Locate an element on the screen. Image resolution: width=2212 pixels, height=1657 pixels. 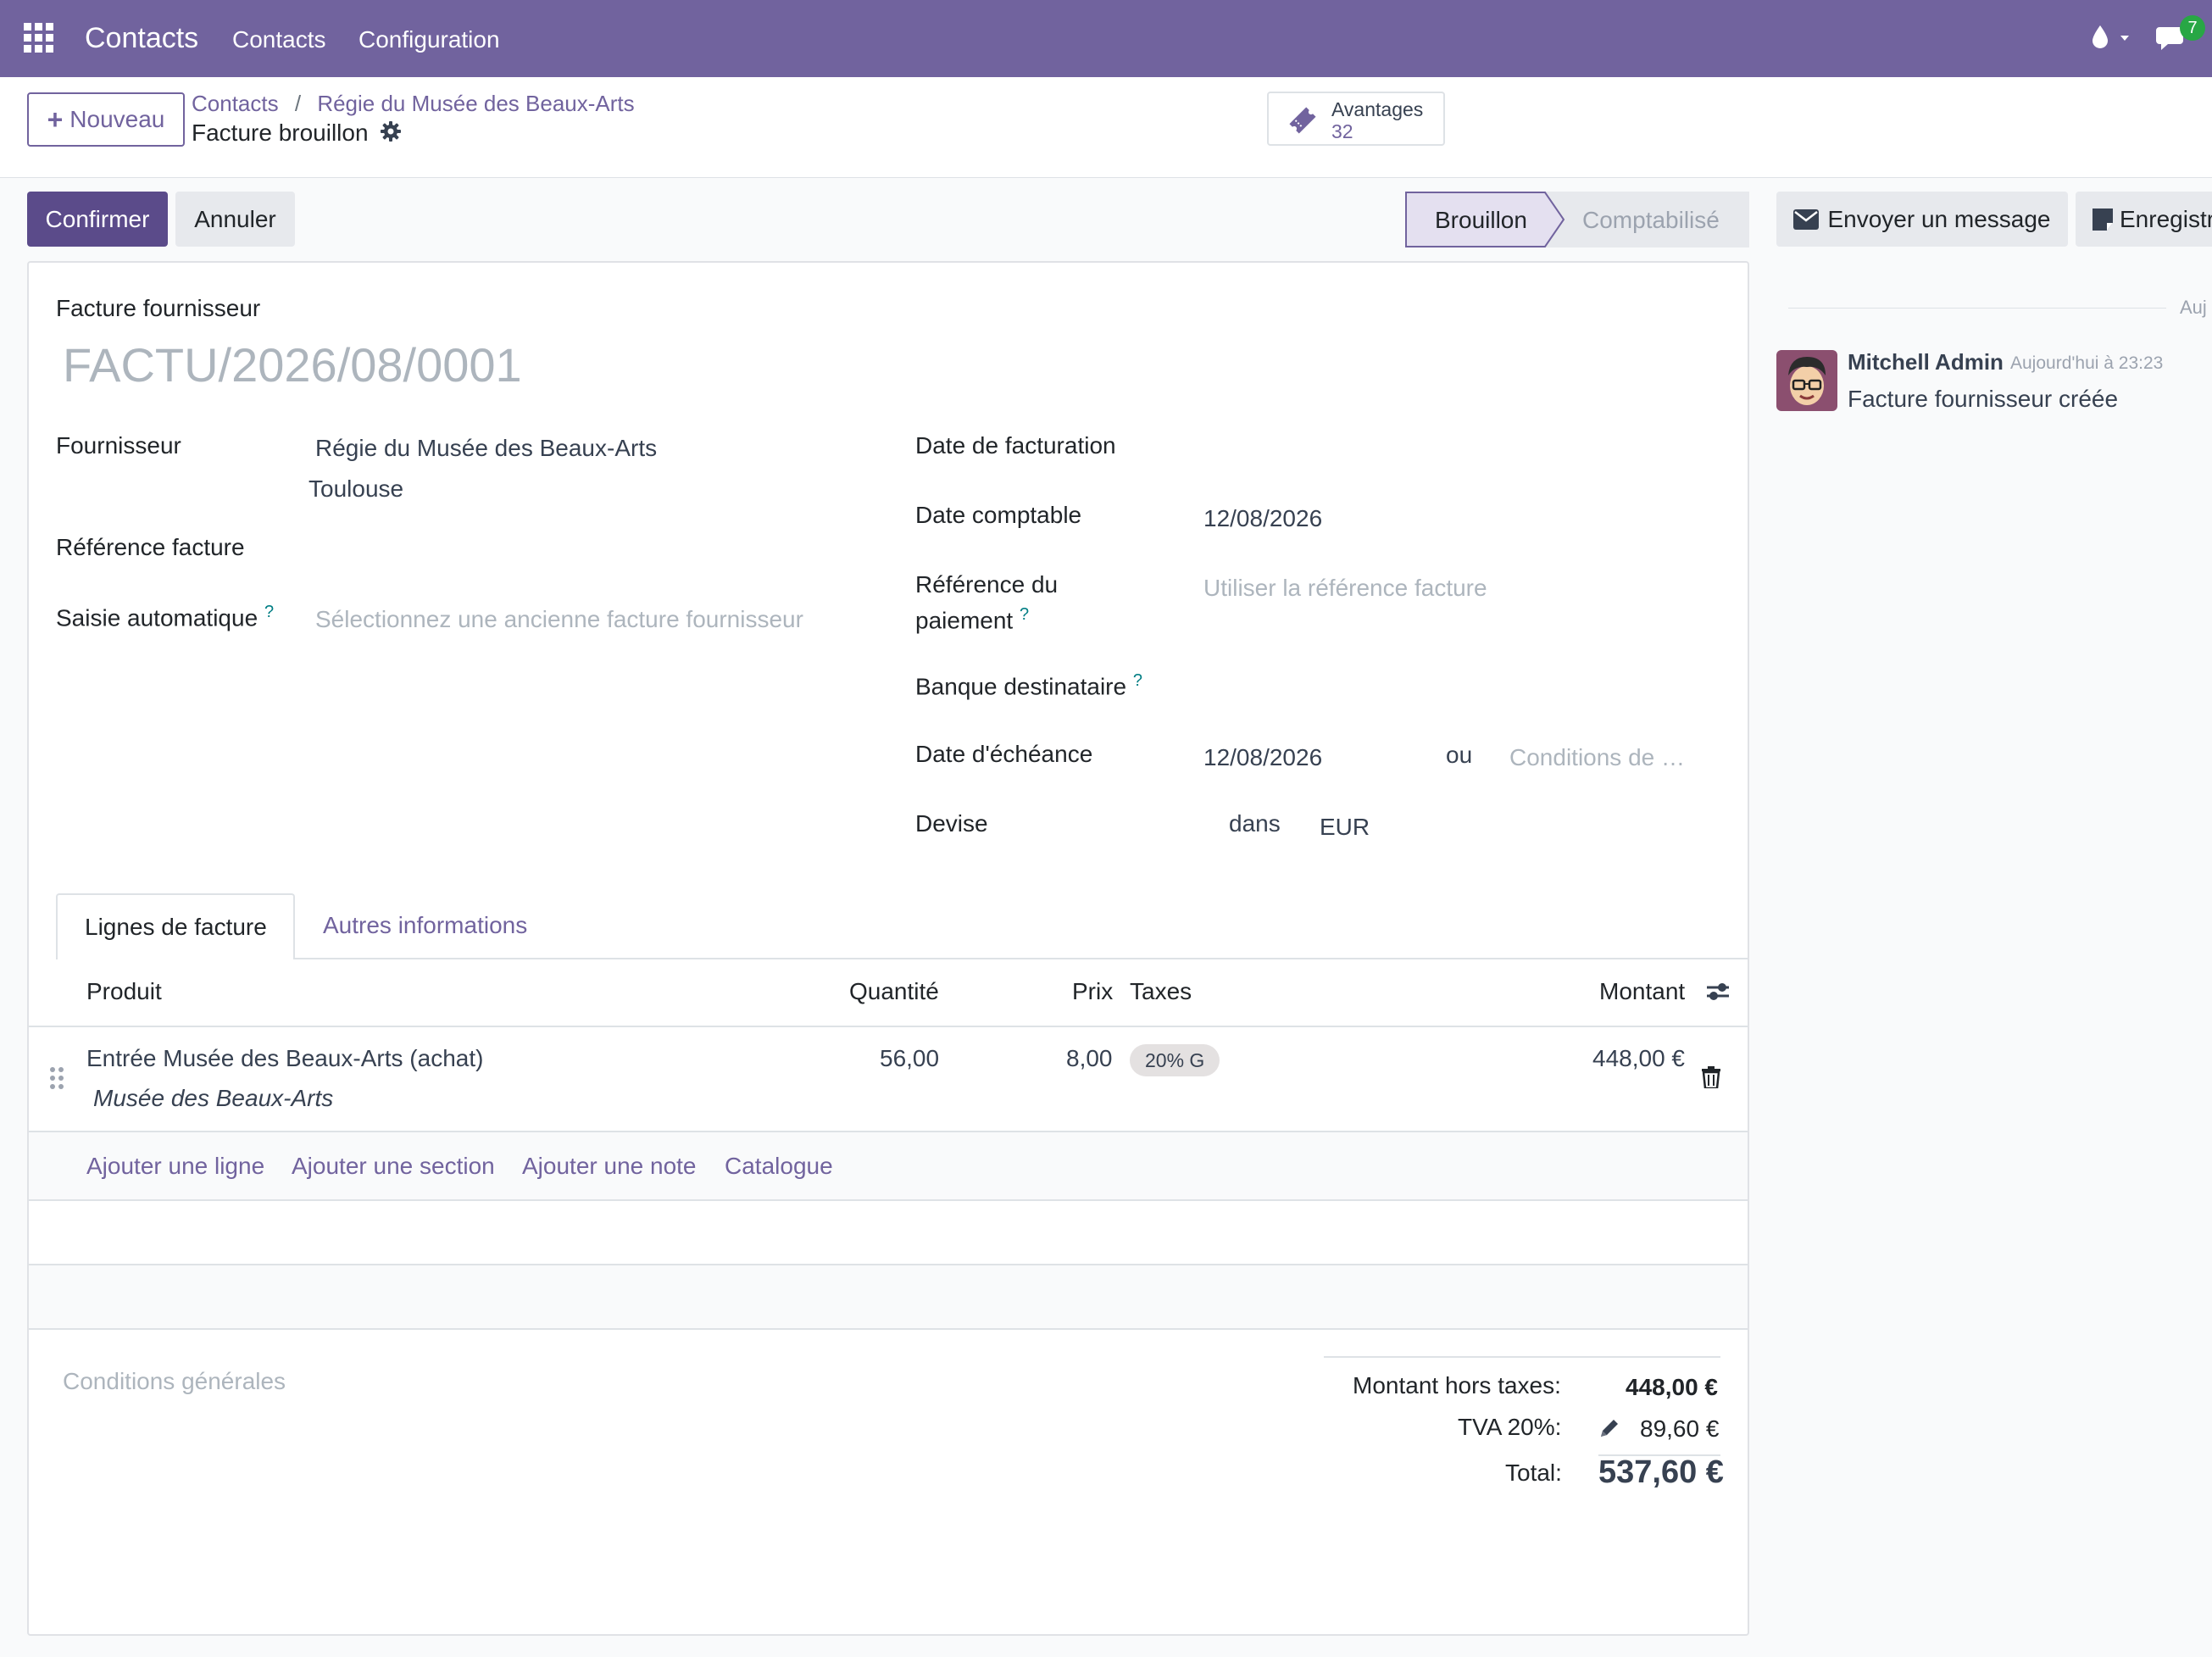
tabs-border is located at coordinates (902, 958).